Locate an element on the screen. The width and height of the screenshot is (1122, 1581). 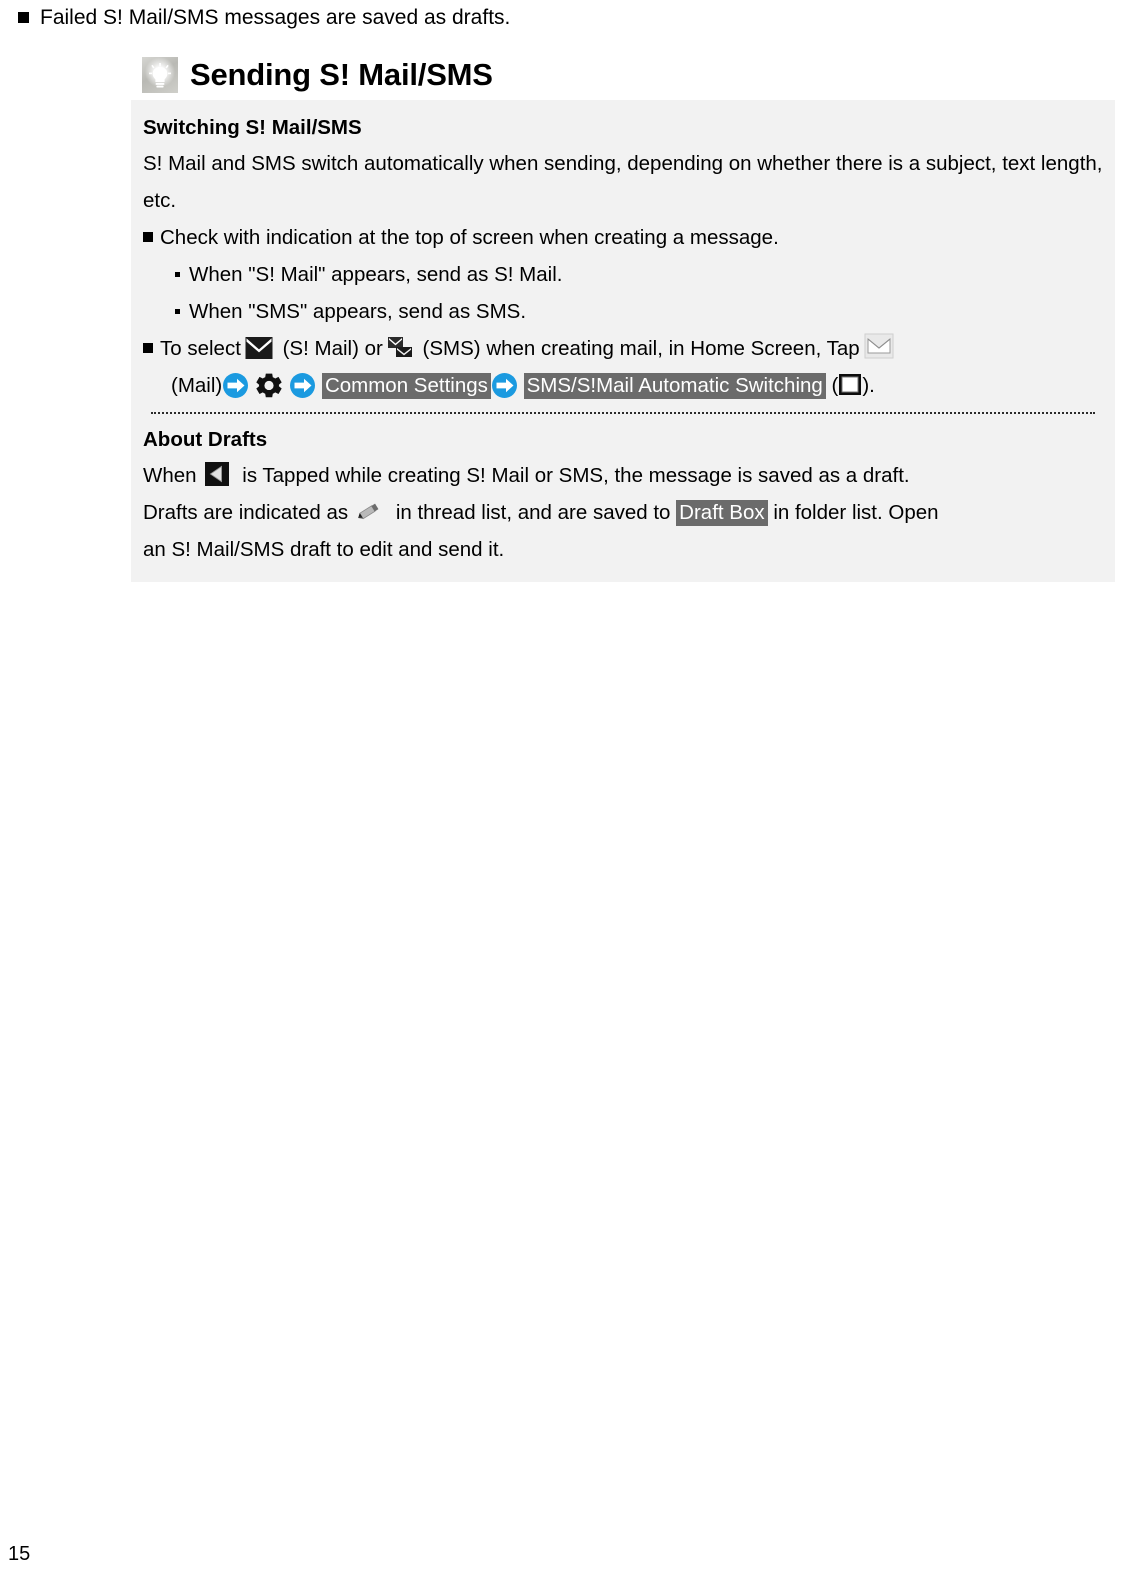
section-heading: Sending S! Mail/SMS is located at coordinates (317, 75).